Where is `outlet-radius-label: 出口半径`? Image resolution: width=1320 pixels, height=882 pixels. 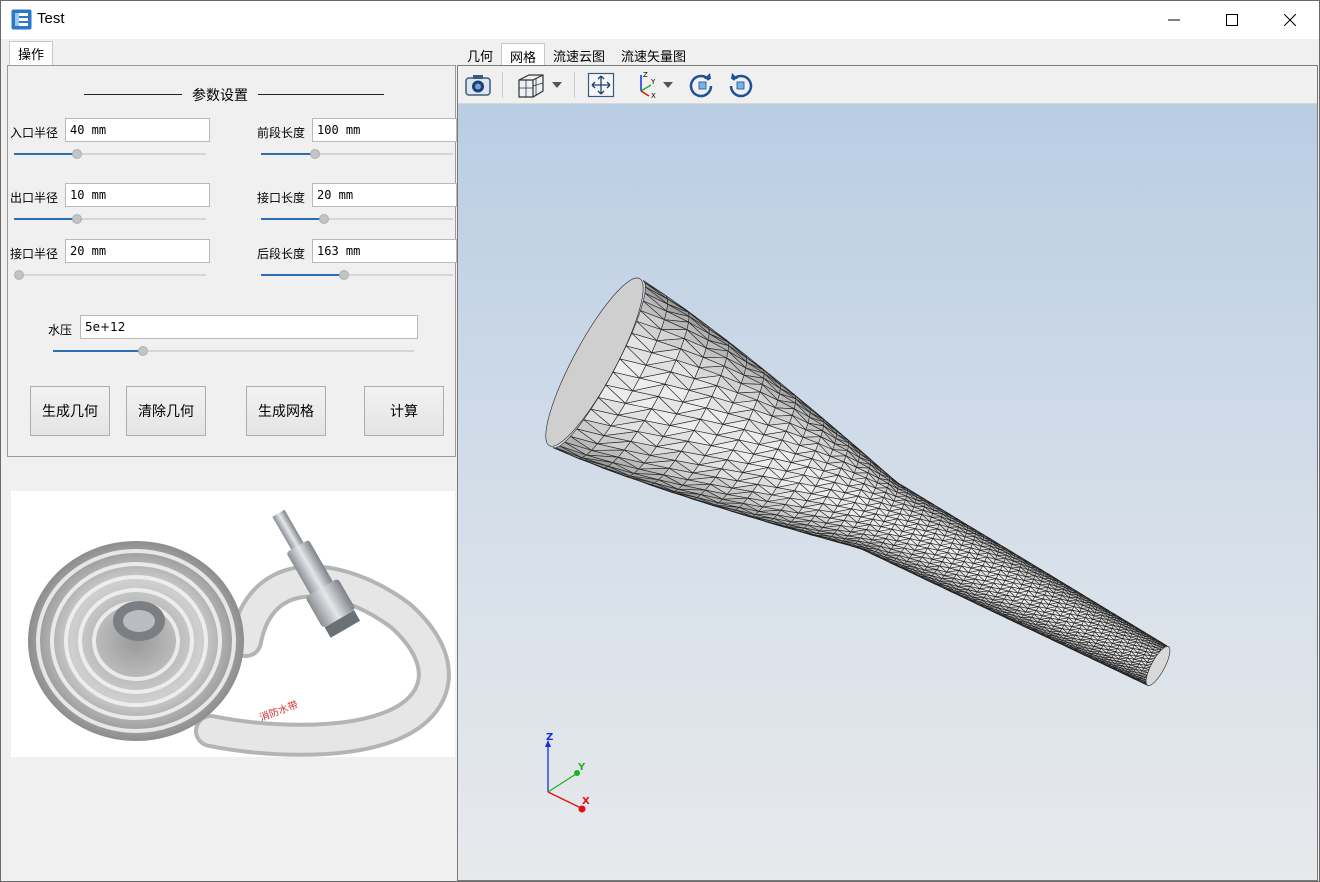 outlet-radius-label: 出口半径 is located at coordinates (34, 198).